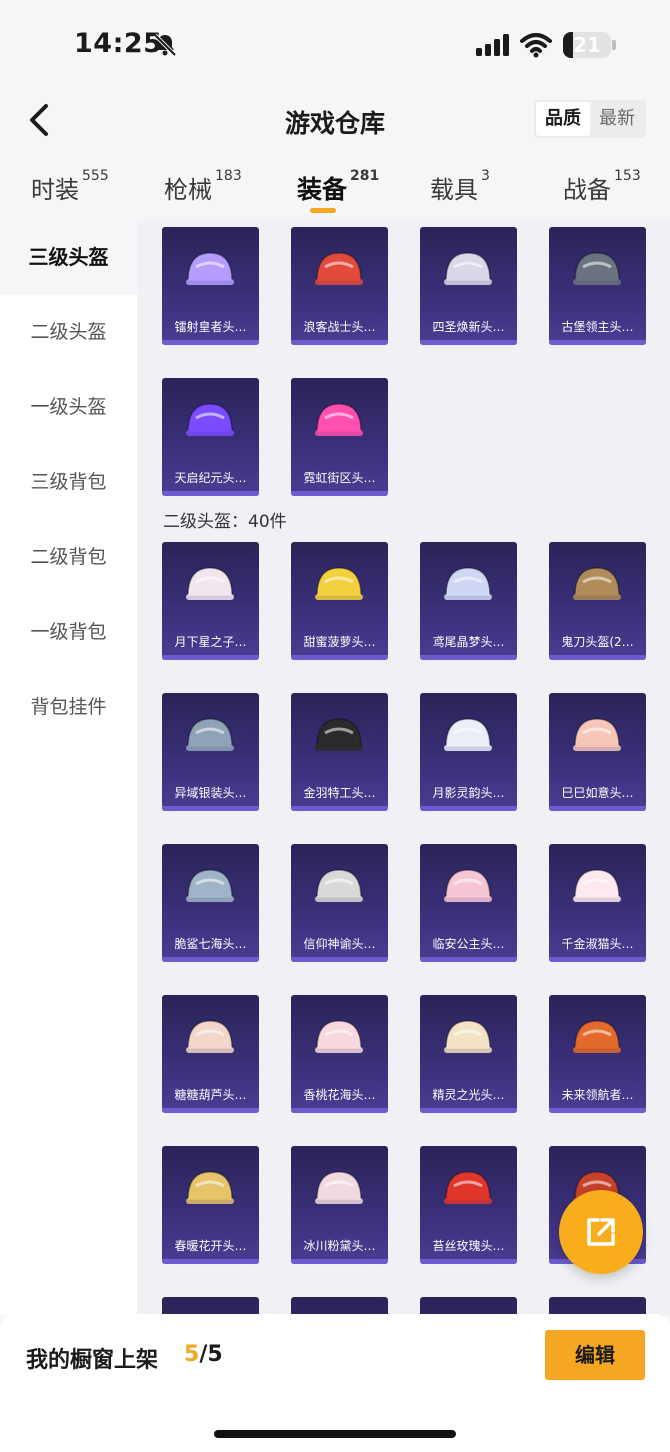 Image resolution: width=670 pixels, height=1452 pixels. I want to click on sort-quality-button: 品质, so click(563, 119).